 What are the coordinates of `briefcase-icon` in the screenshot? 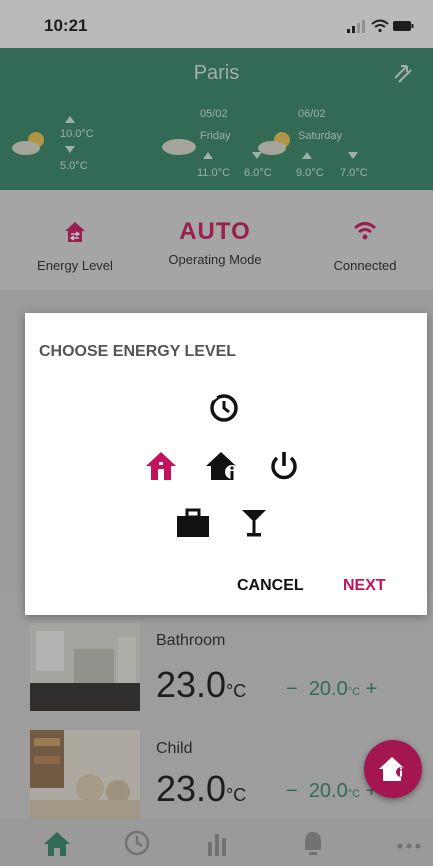 It's located at (193, 523).